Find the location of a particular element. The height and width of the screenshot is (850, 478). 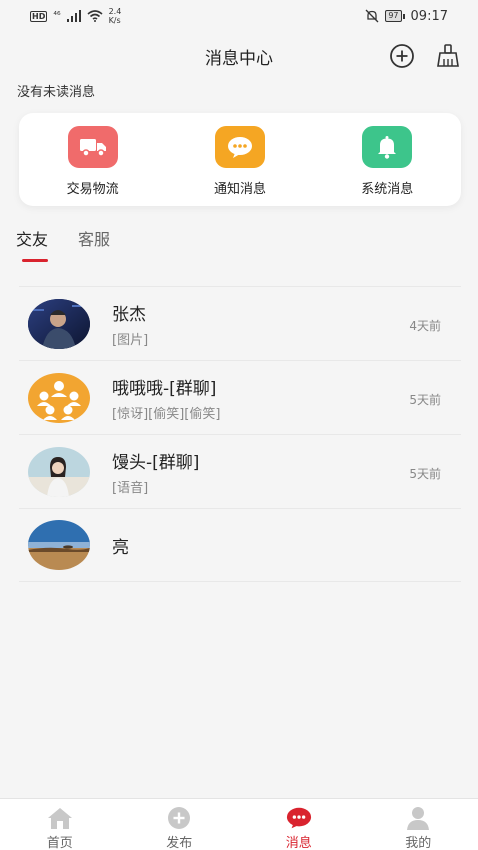

tab-customer-service: 客服 is located at coordinates (94, 244).